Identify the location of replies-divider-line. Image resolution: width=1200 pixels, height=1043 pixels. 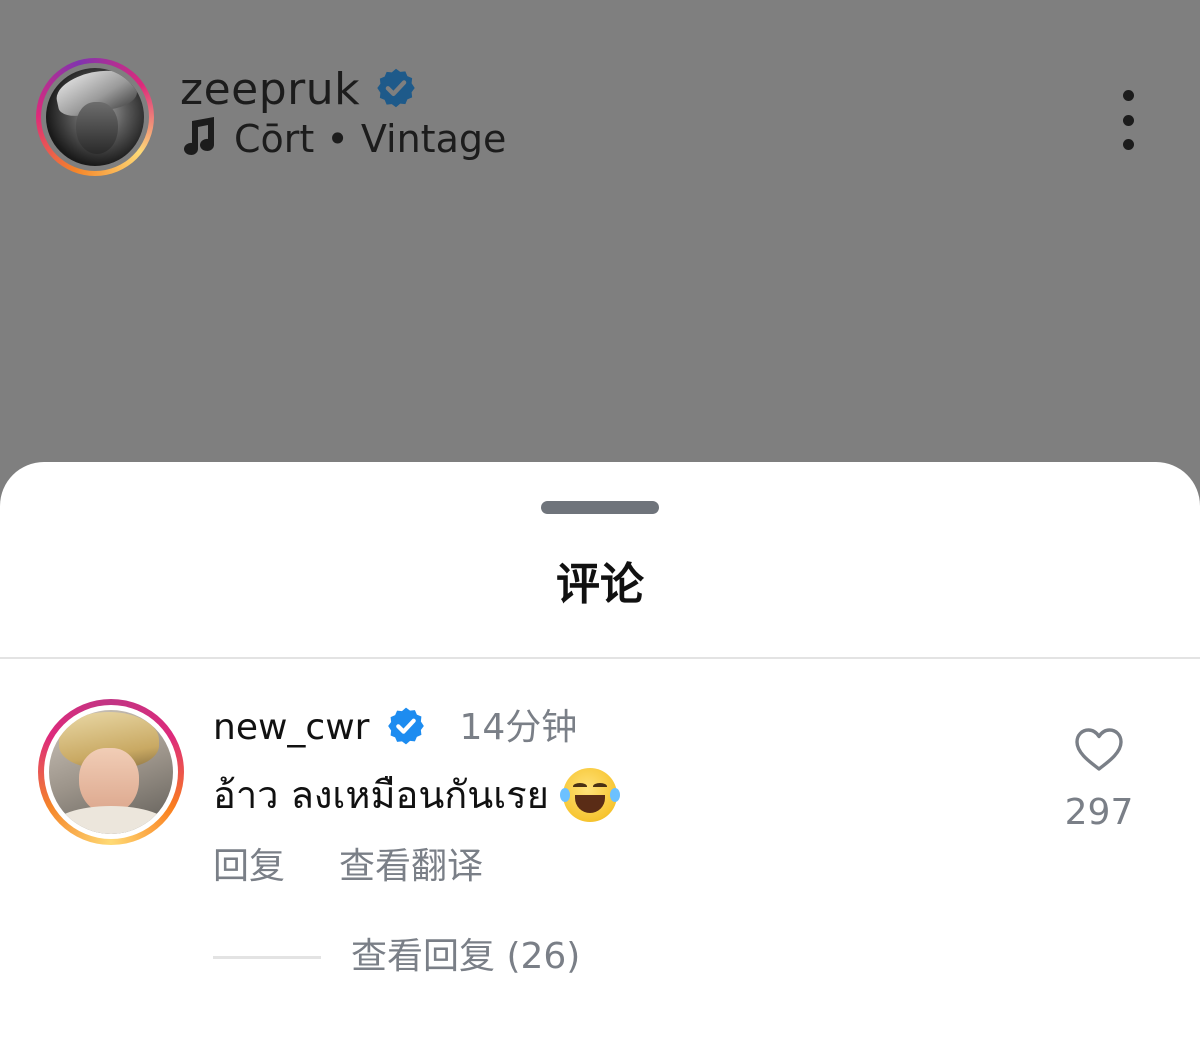
(267, 957).